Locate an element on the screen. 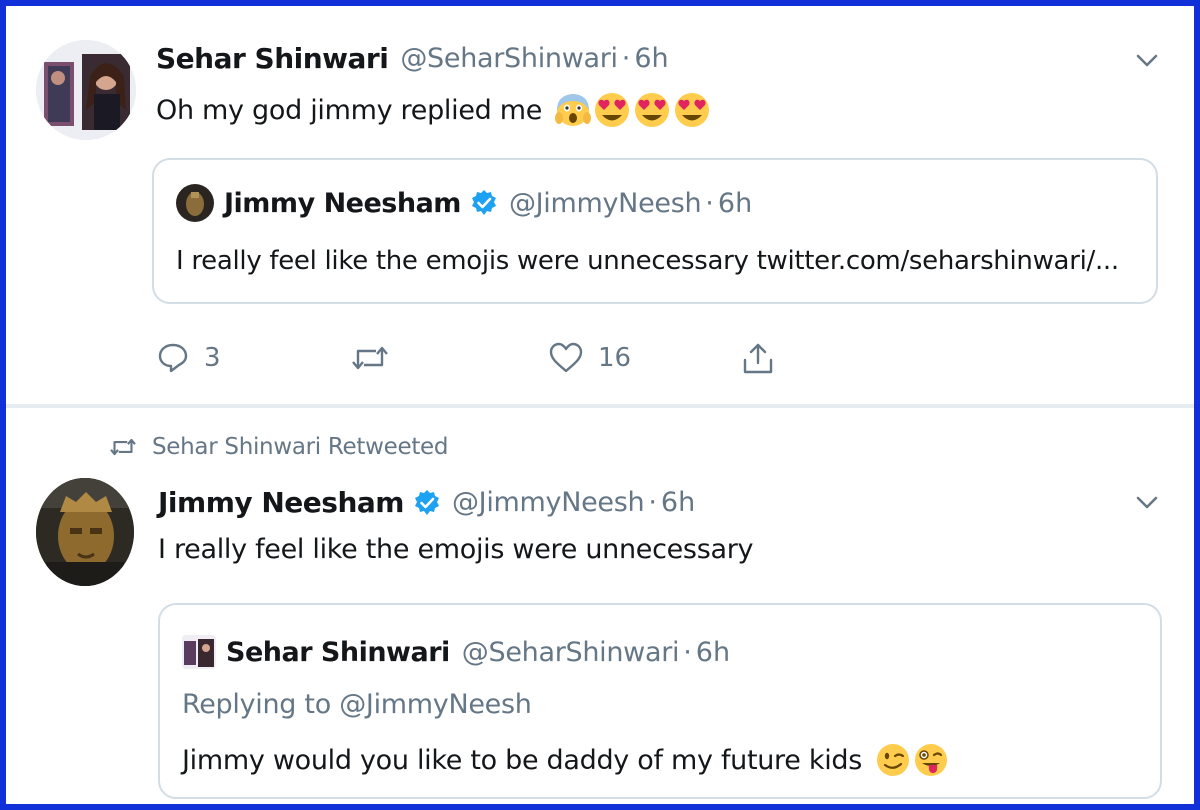 The width and height of the screenshot is (1200, 810). share-button is located at coordinates (758, 359).